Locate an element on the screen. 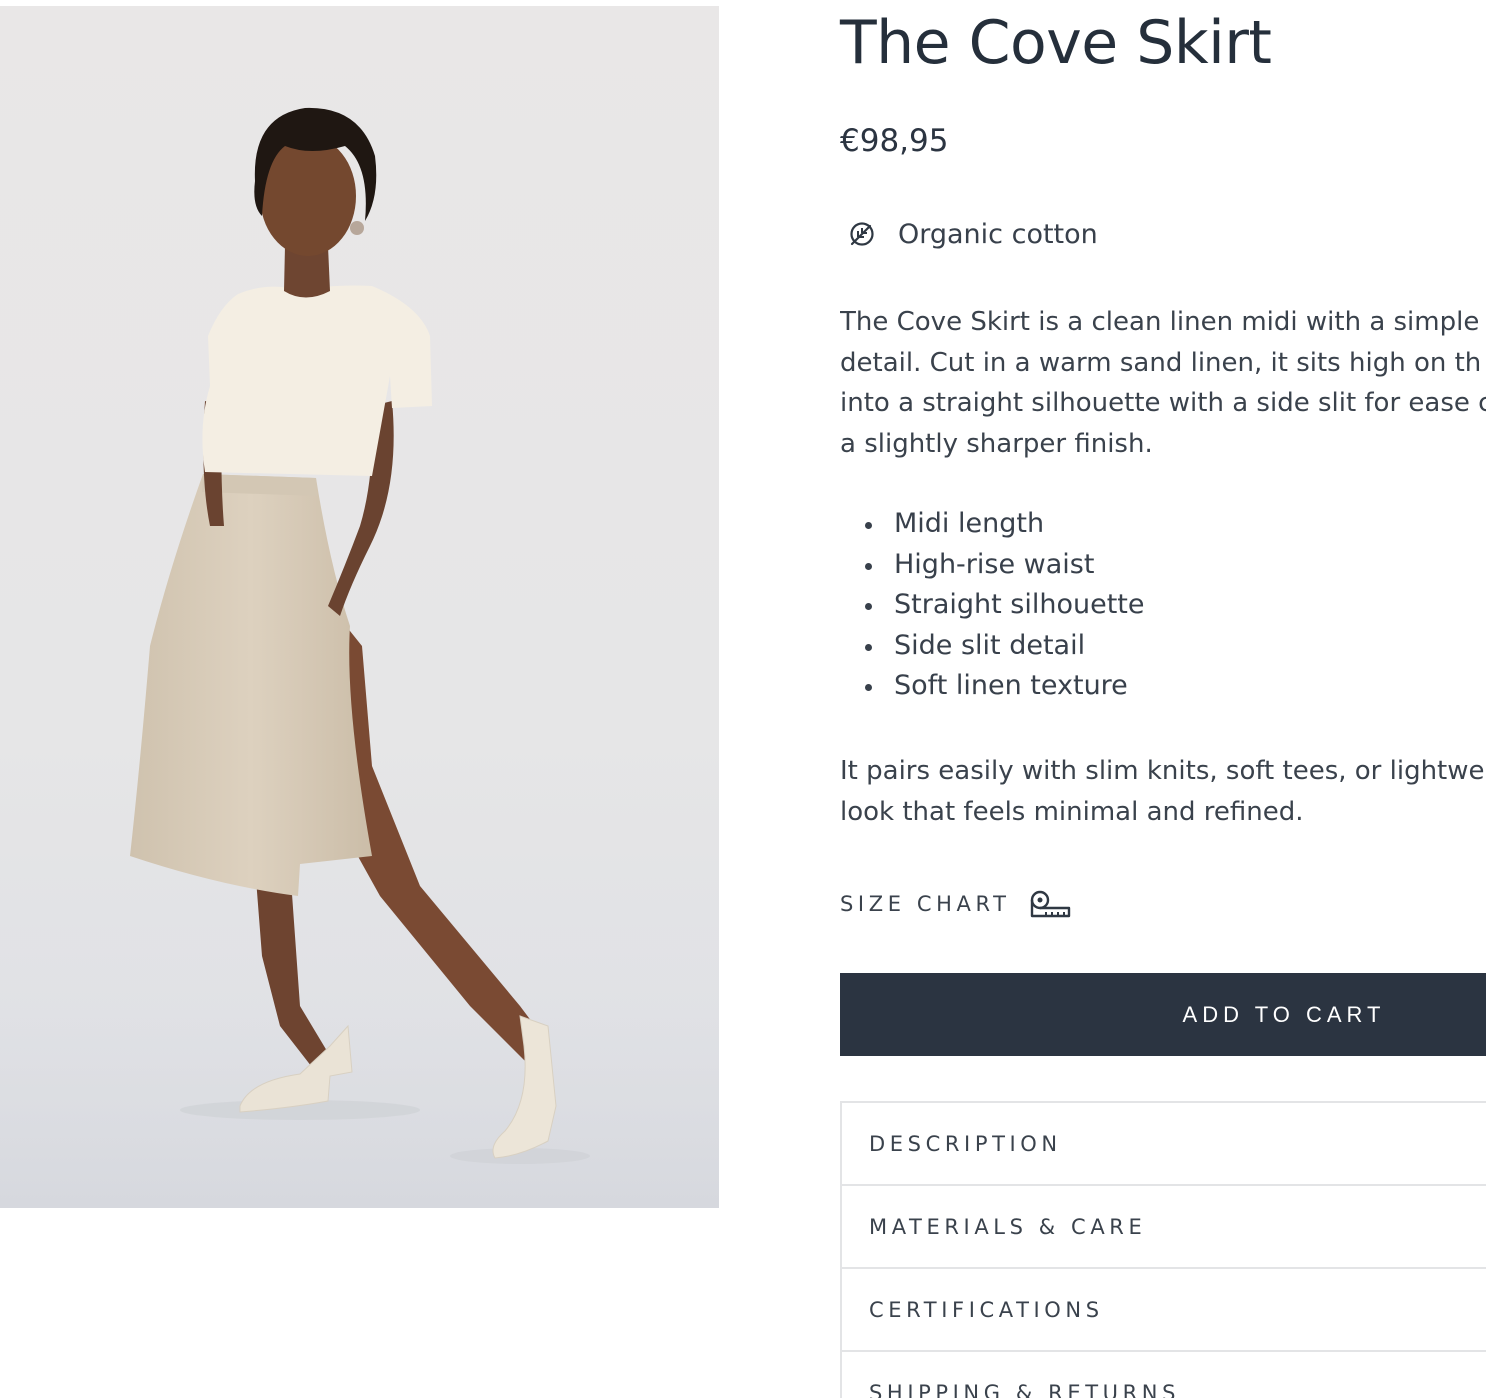 The width and height of the screenshot is (1486, 1398). styling-note-line: look that feels minimal and refined. is located at coordinates (1072, 811).